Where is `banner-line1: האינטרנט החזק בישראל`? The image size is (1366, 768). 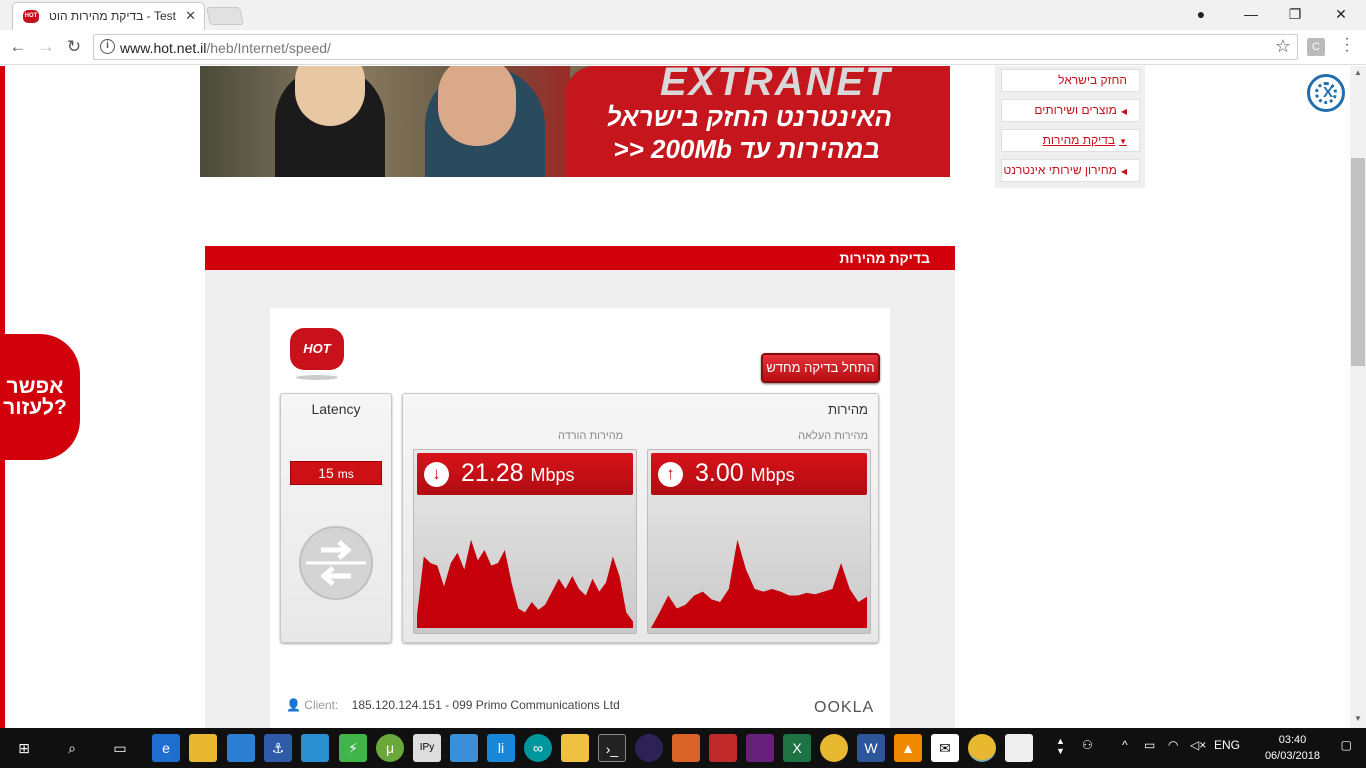
banner-line1: האינטרנט החזק בישראל is located at coordinates (749, 117).